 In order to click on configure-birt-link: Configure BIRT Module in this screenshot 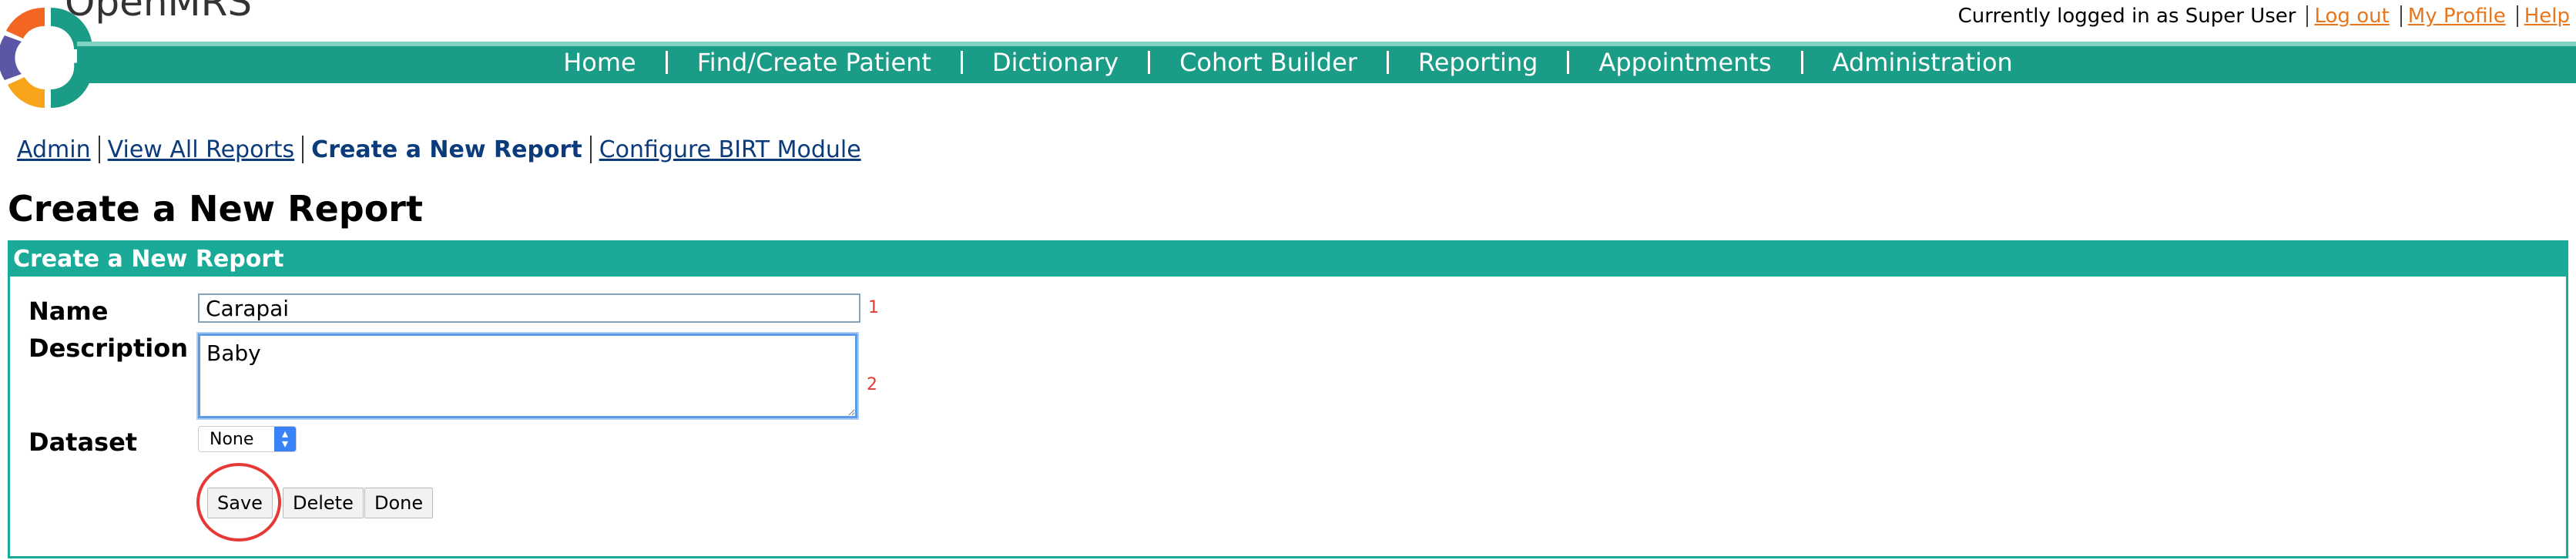, I will do `click(730, 149)`.